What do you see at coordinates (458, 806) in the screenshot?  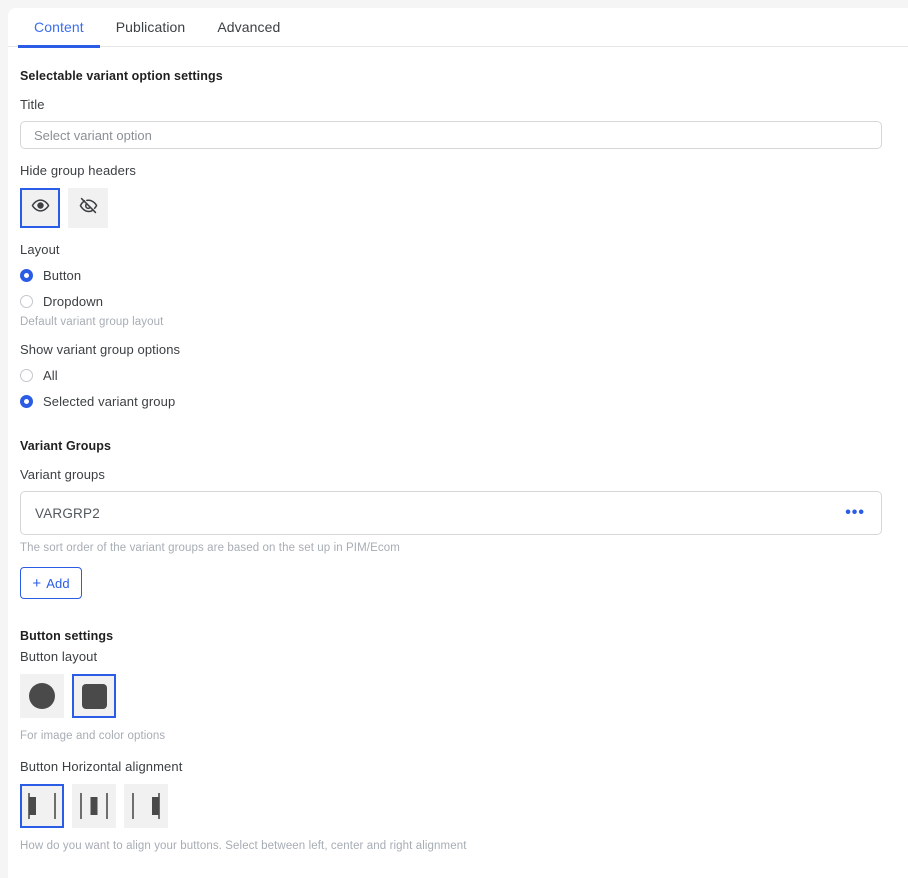 I see `button-alignment-toggle-group` at bounding box center [458, 806].